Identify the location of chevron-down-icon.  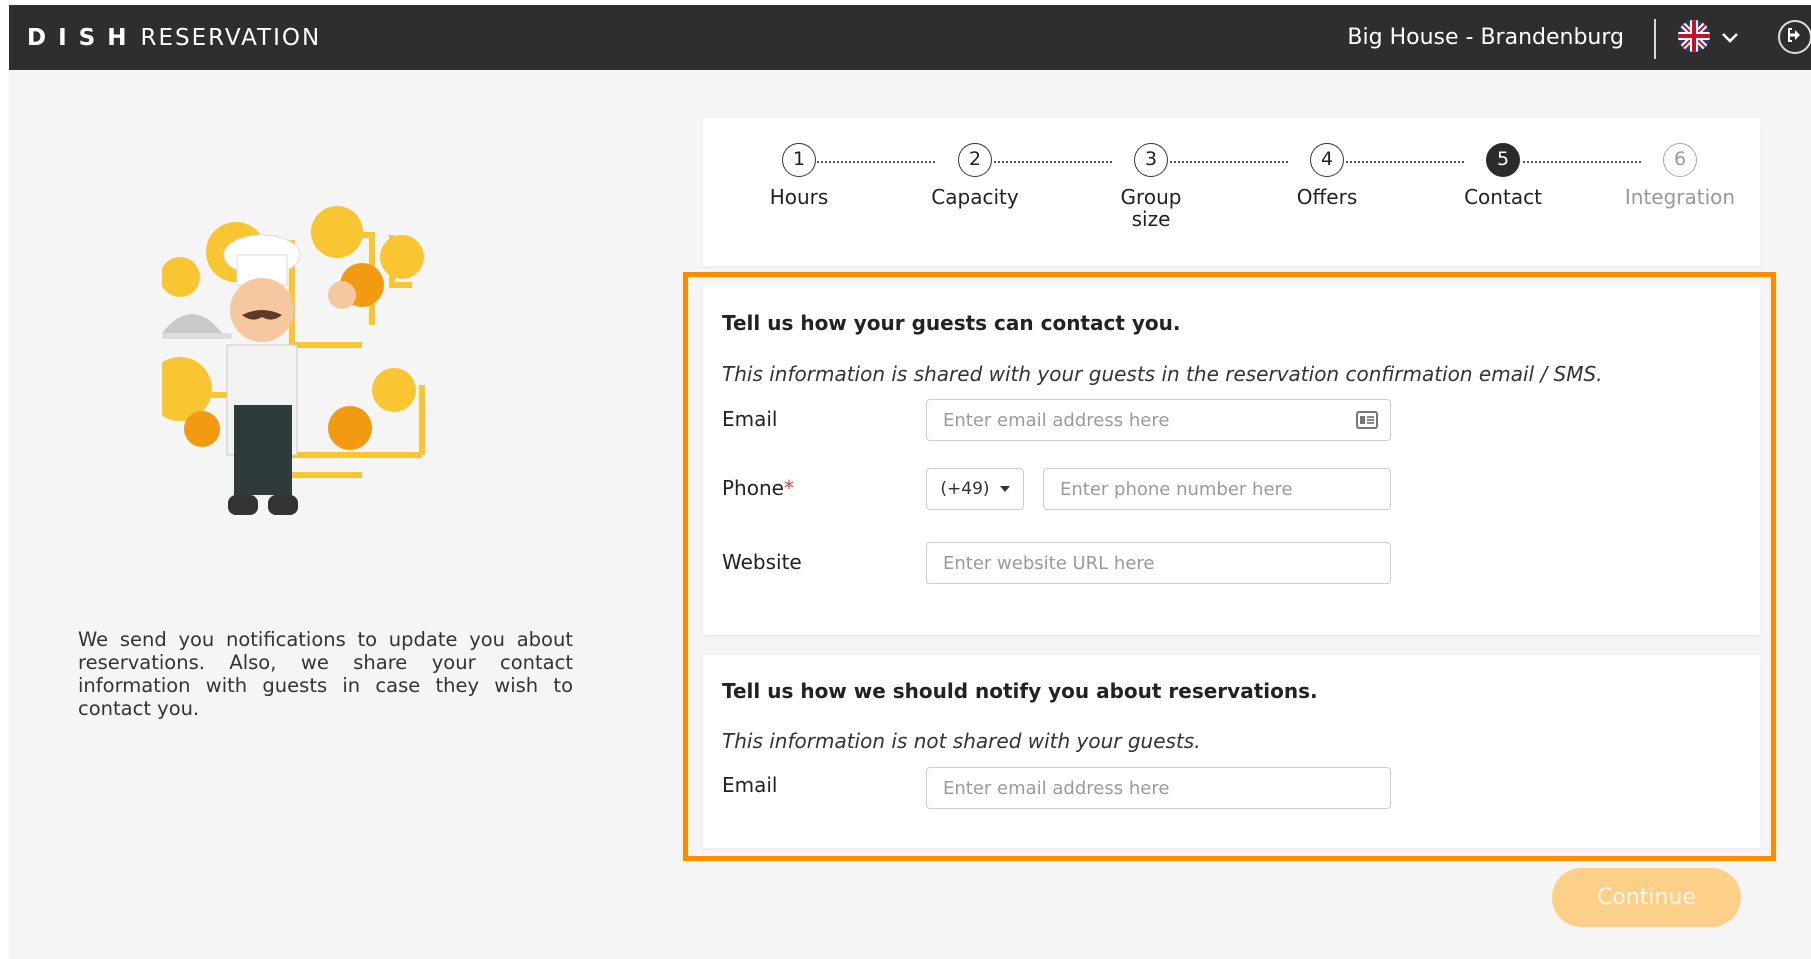
(1730, 38).